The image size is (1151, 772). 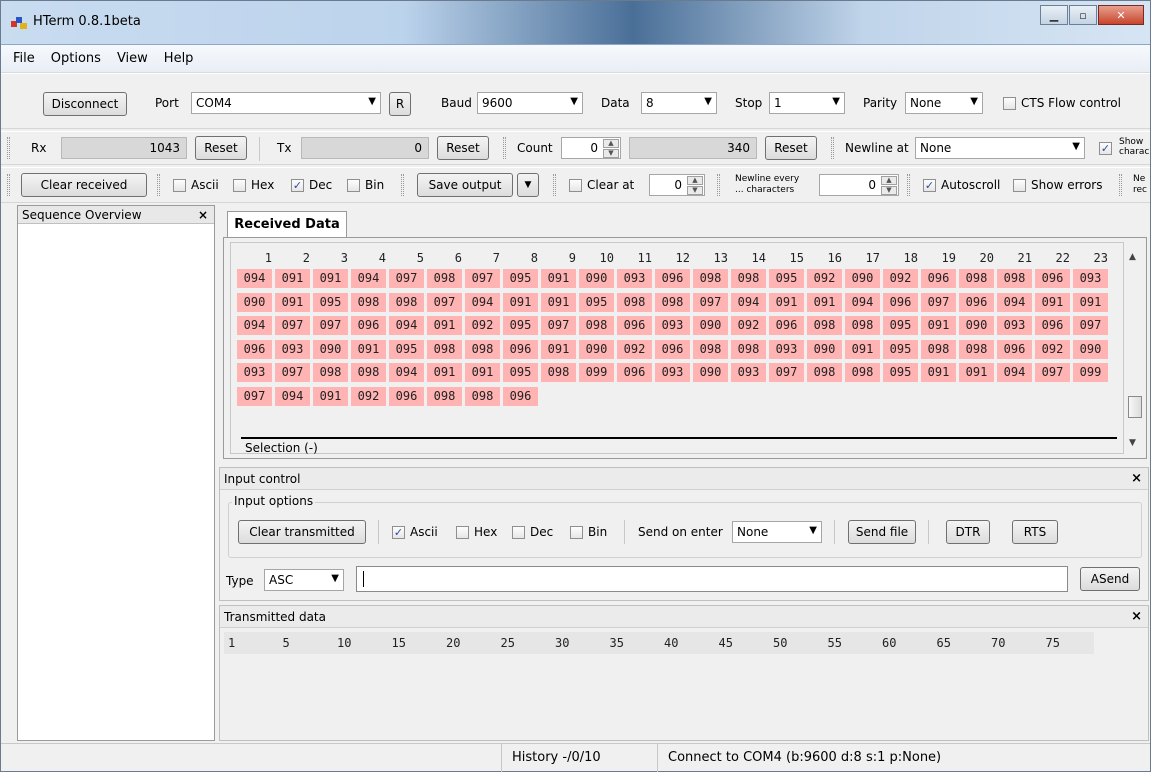 What do you see at coordinates (463, 148) in the screenshot?
I see `tx-reset-button: Reset` at bounding box center [463, 148].